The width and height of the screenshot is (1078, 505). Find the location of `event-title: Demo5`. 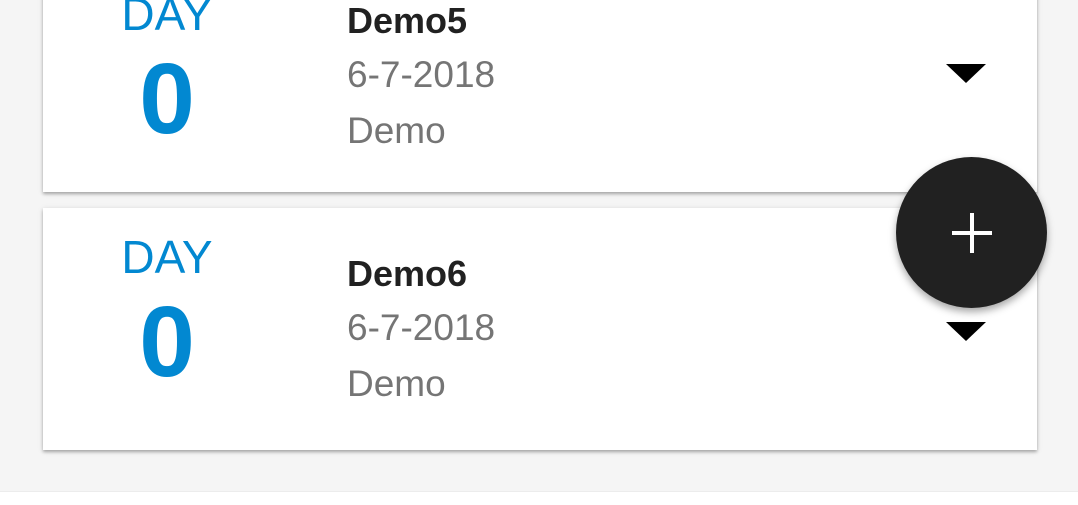

event-title: Demo5 is located at coordinates (407, 20).